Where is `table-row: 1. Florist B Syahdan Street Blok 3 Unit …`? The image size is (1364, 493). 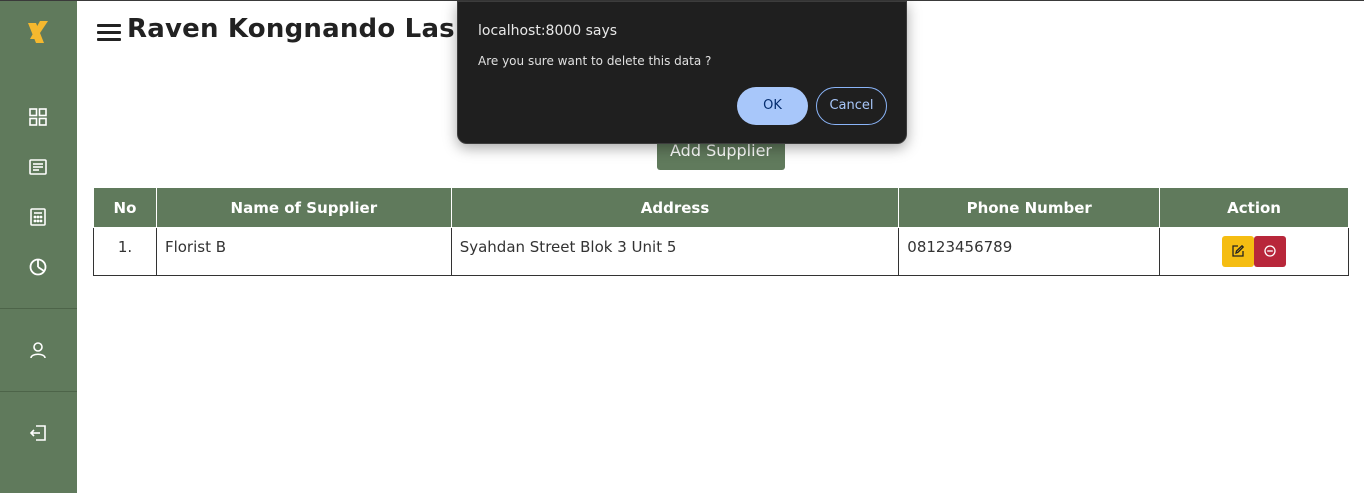 table-row: 1. Florist B Syahdan Street Blok 3 Unit … is located at coordinates (721, 251).